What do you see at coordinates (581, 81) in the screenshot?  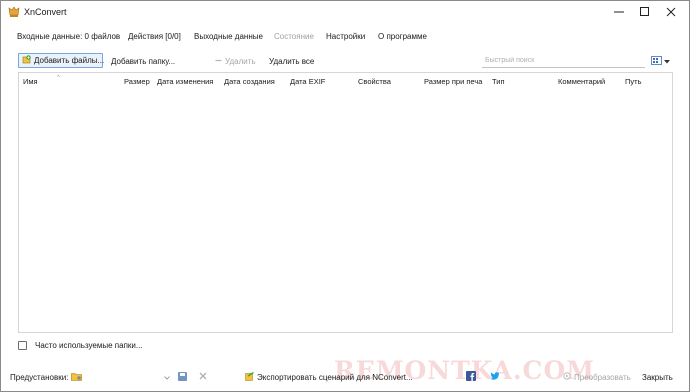 I see `column-comment: Комментарий` at bounding box center [581, 81].